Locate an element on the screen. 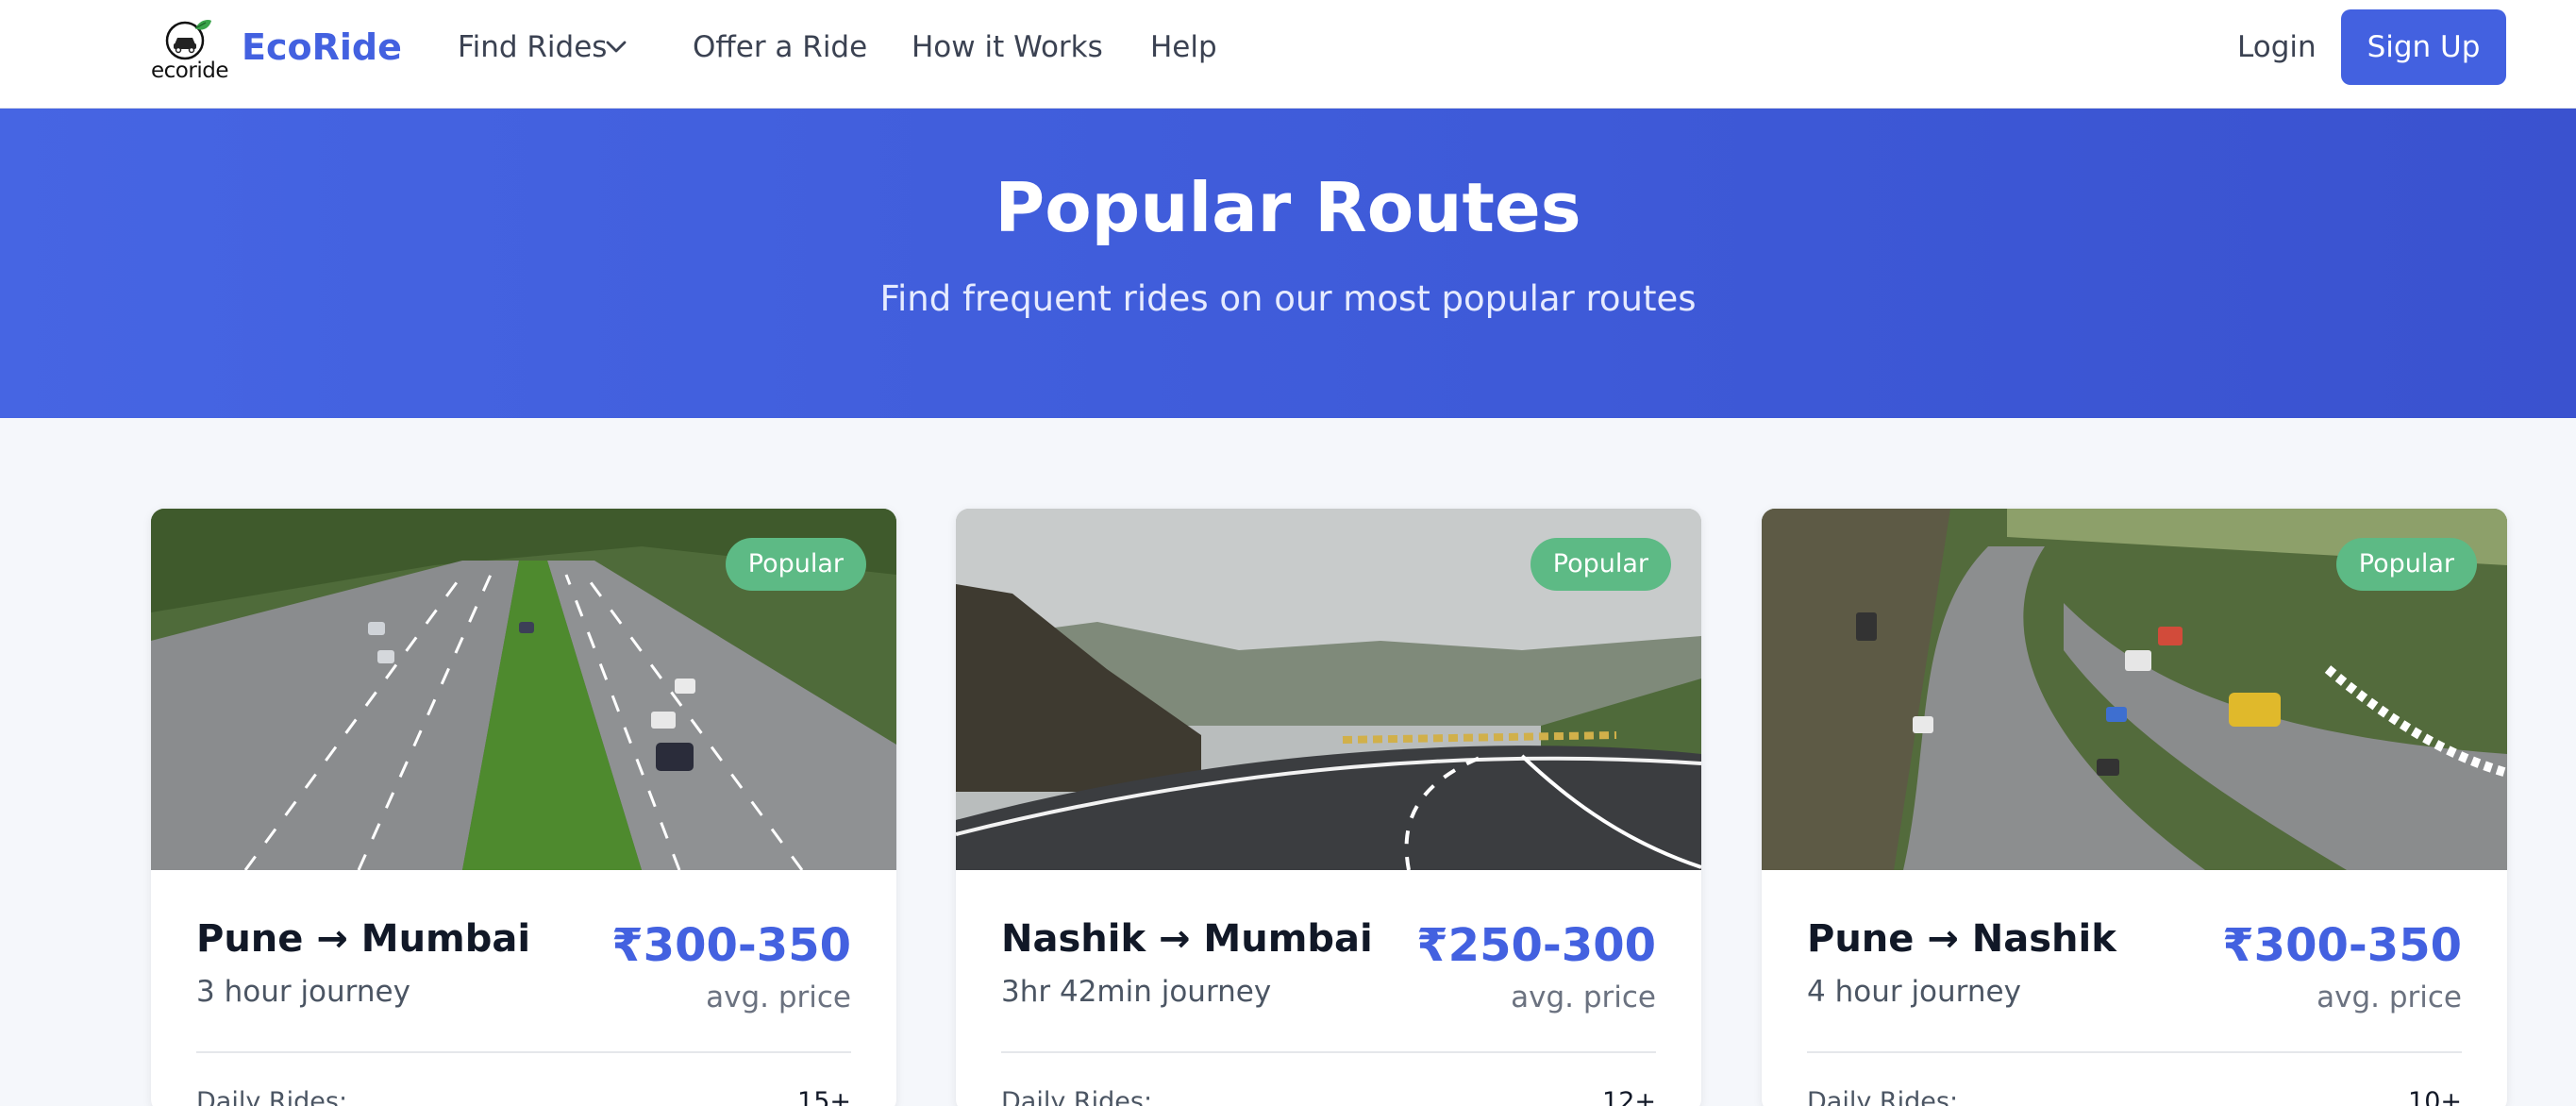 Image resolution: width=2576 pixels, height=1106 pixels. page-title: Popular Routes is located at coordinates (1288, 208).